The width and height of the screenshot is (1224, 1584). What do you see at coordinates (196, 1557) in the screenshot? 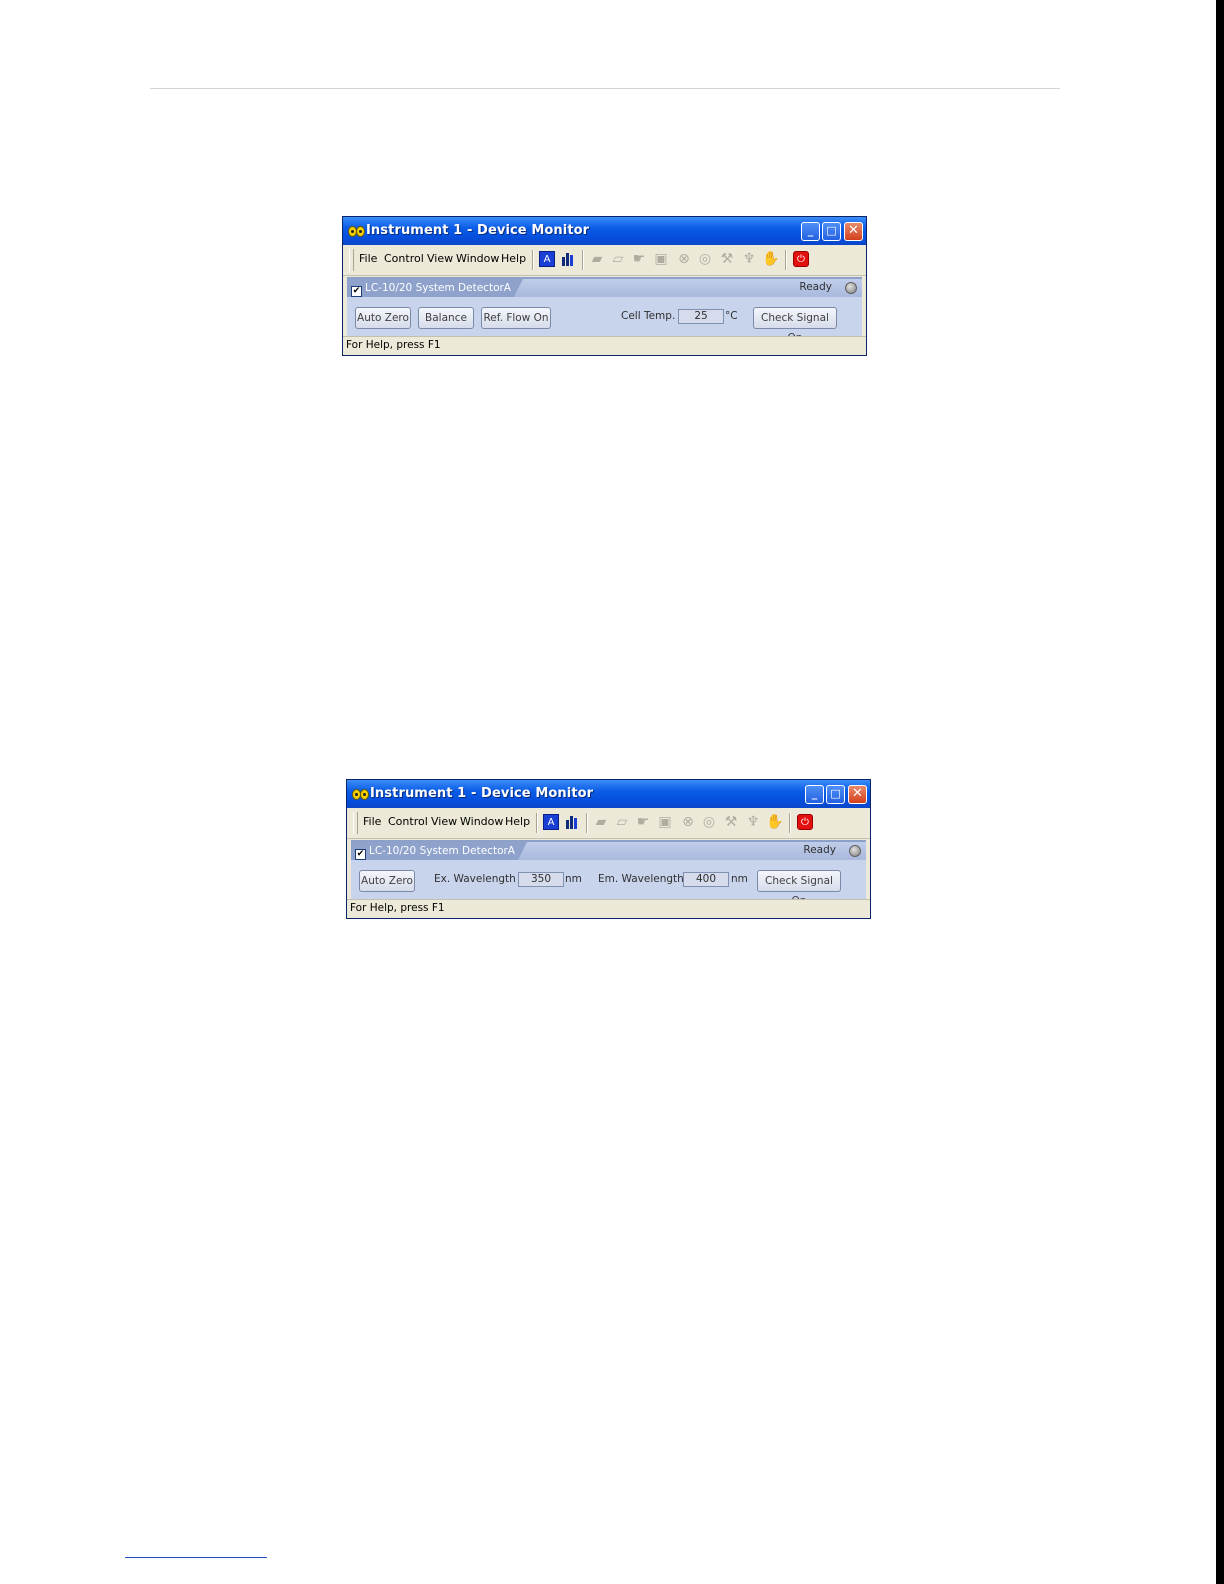
I see `footer-underline` at bounding box center [196, 1557].